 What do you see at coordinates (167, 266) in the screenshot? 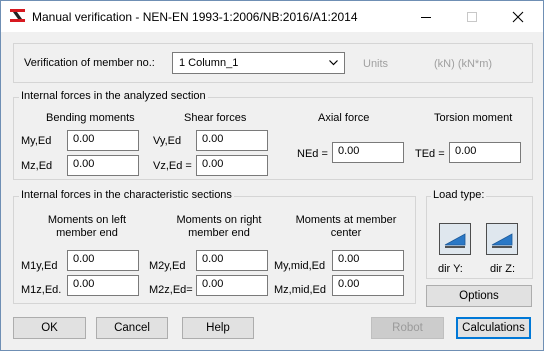
I see `m2y-ed-label: M2y,Ed` at bounding box center [167, 266].